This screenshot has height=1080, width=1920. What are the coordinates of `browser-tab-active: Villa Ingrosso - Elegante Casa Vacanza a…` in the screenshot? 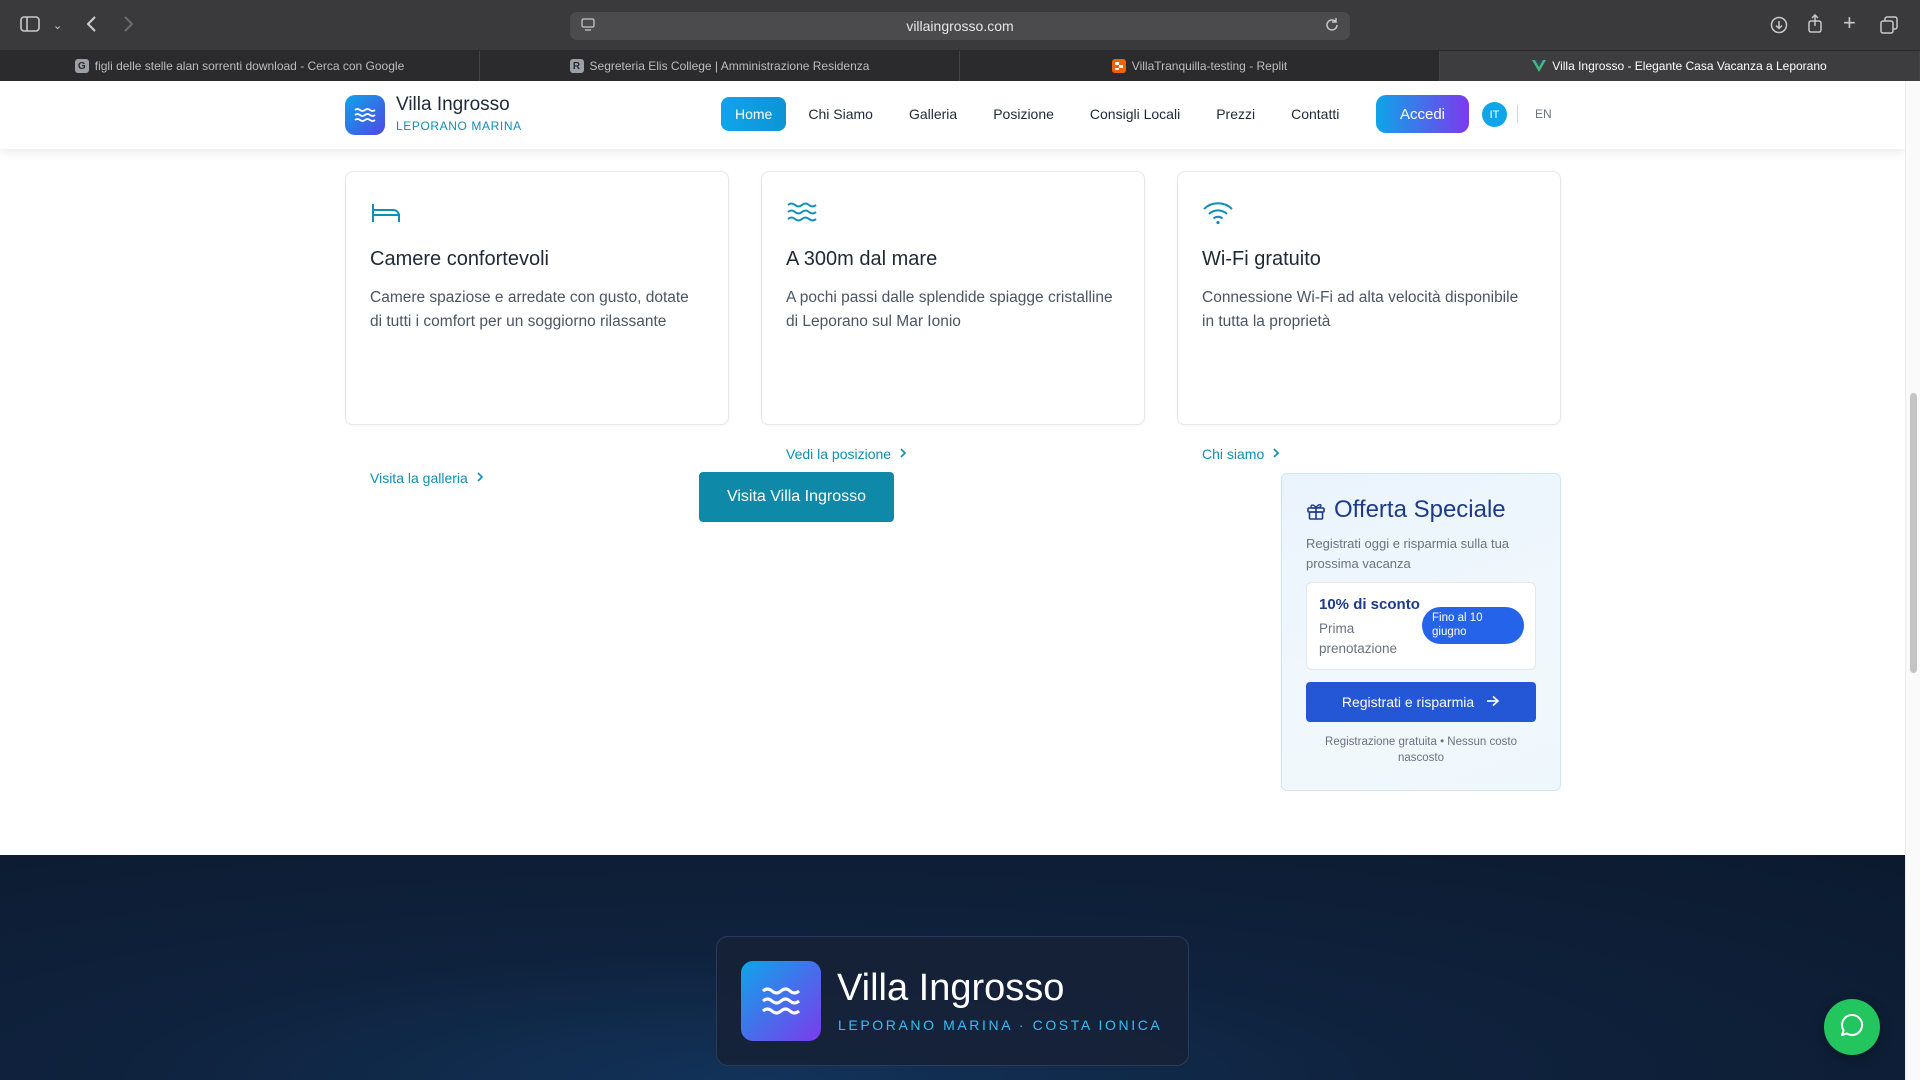 It's located at (1680, 66).